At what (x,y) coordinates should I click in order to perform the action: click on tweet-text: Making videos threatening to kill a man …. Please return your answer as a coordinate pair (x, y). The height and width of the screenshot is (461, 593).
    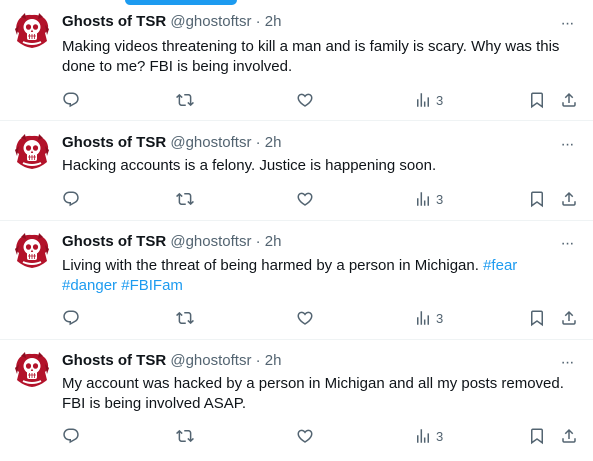
    Looking at the image, I should click on (322, 57).